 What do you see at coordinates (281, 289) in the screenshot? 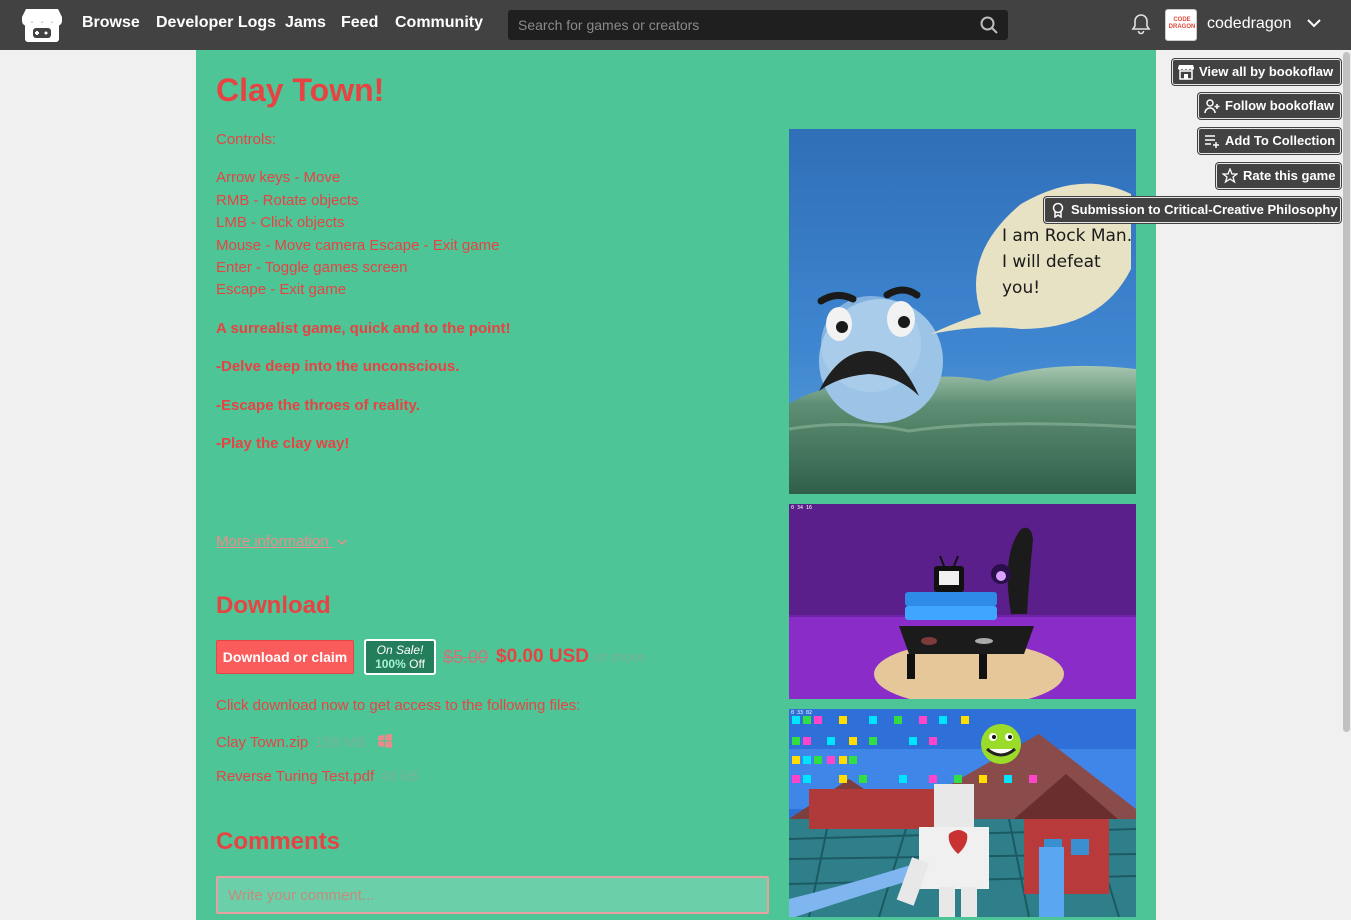
I see `control-line: Escape - Exit game` at bounding box center [281, 289].